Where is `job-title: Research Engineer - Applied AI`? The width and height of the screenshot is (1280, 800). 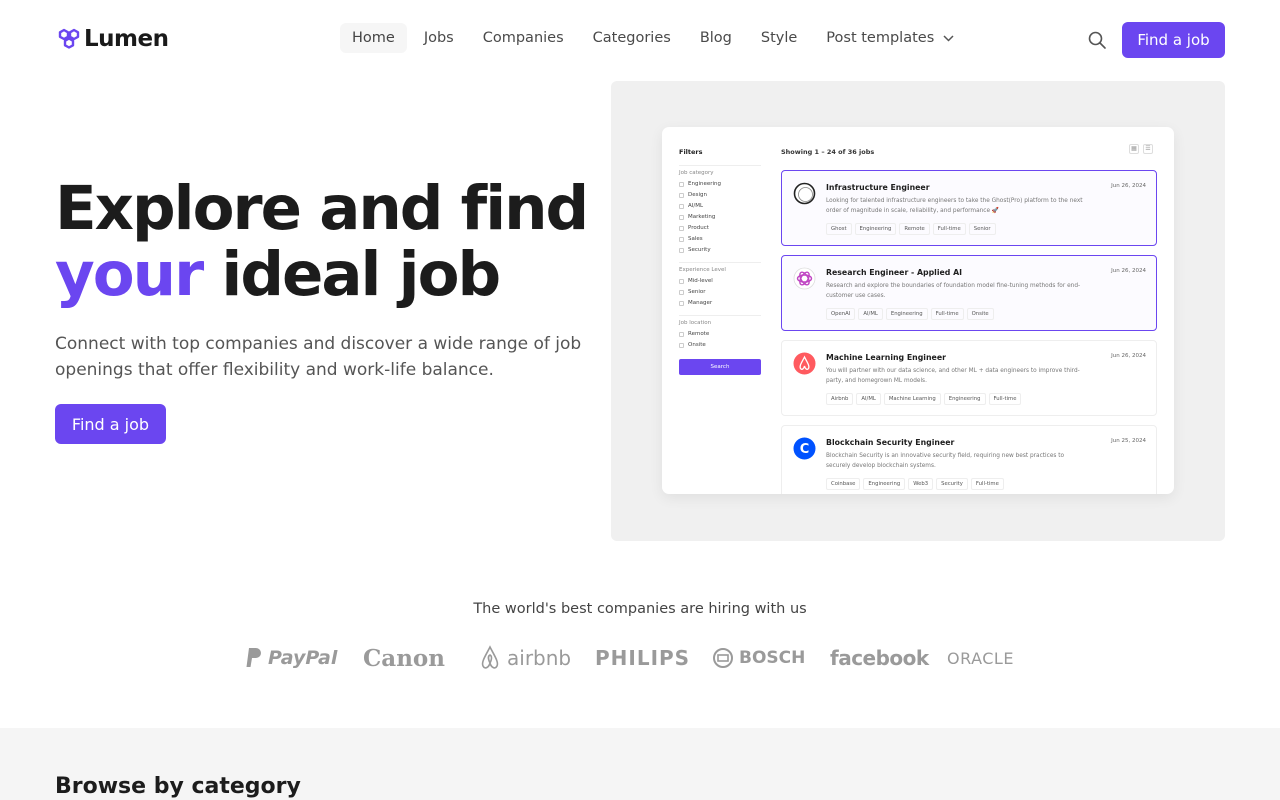 job-title: Research Engineer - Applied AI is located at coordinates (894, 272).